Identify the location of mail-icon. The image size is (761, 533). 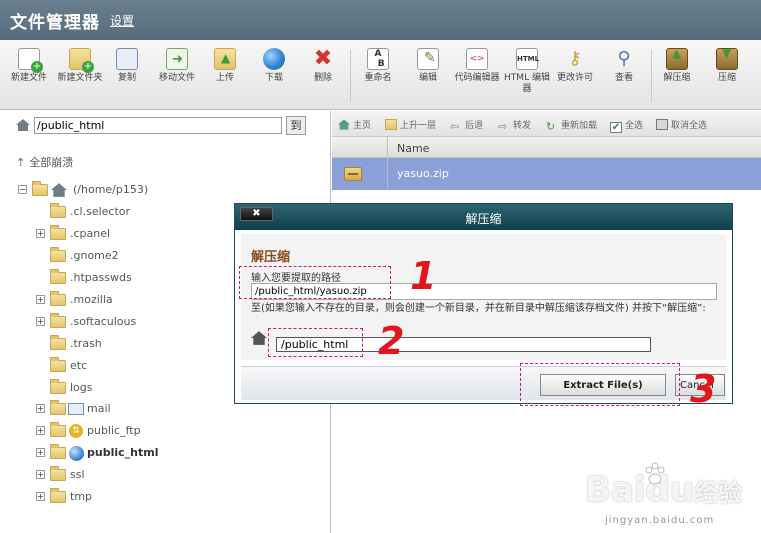
(76, 409).